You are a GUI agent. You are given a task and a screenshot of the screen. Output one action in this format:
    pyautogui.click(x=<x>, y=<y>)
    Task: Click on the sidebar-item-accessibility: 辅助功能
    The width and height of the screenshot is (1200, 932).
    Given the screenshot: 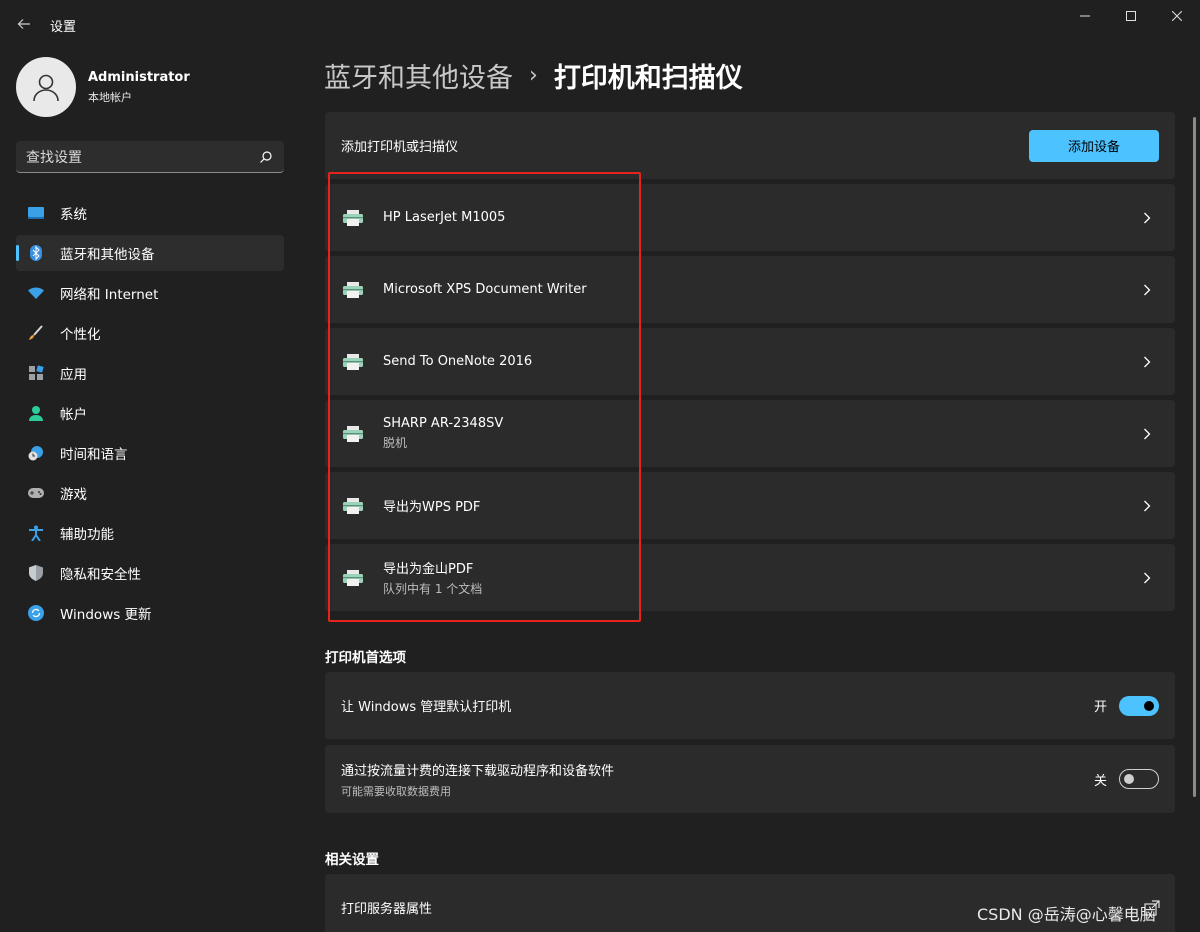 What is the action you would take?
    pyautogui.click(x=150, y=533)
    